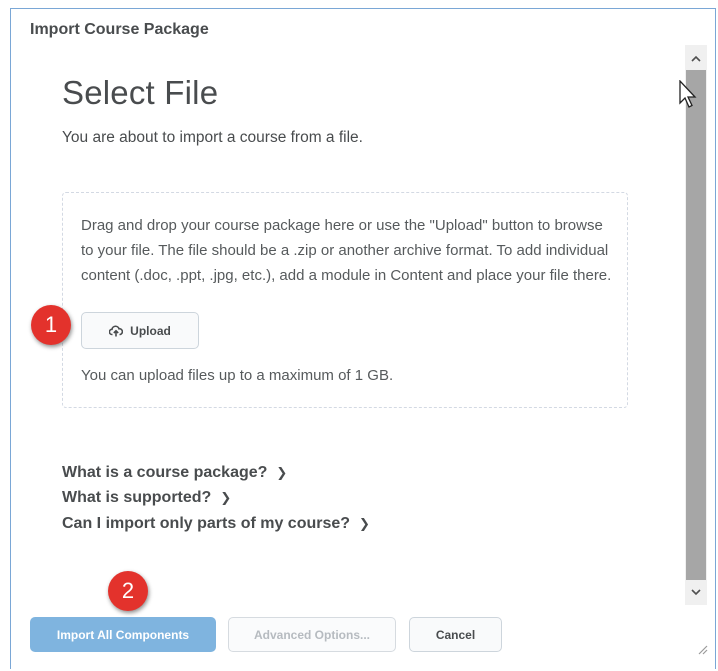 The image size is (718, 671). What do you see at coordinates (123, 634) in the screenshot?
I see `import-all-components-button: Import All Components` at bounding box center [123, 634].